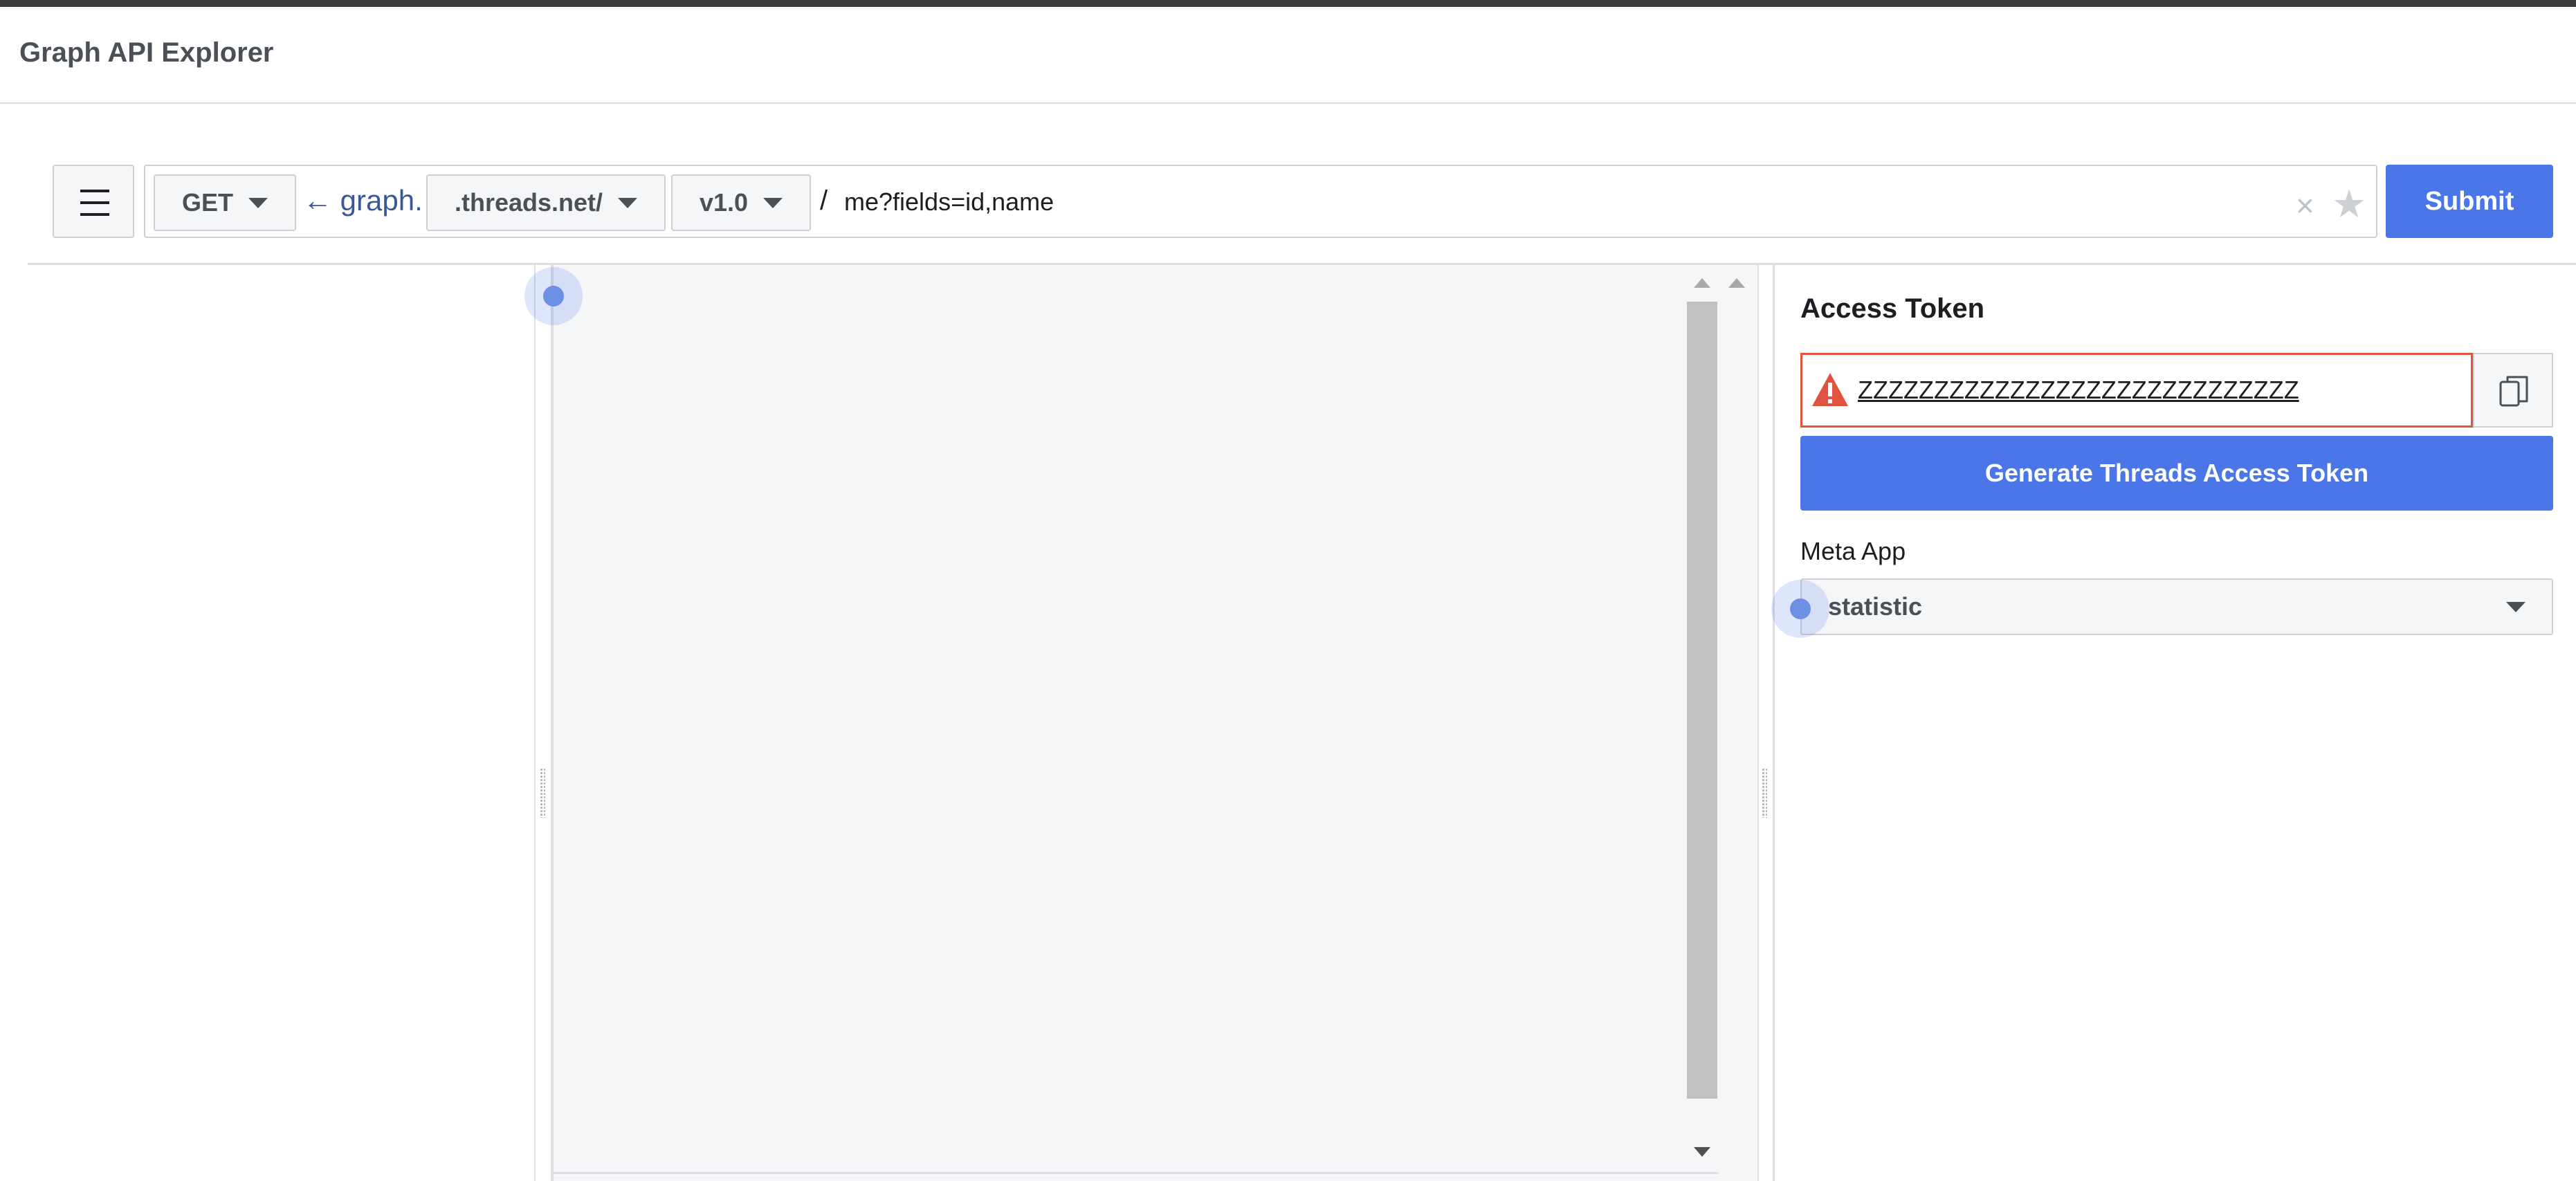  What do you see at coordinates (1830, 389) in the screenshot?
I see `warning-icon` at bounding box center [1830, 389].